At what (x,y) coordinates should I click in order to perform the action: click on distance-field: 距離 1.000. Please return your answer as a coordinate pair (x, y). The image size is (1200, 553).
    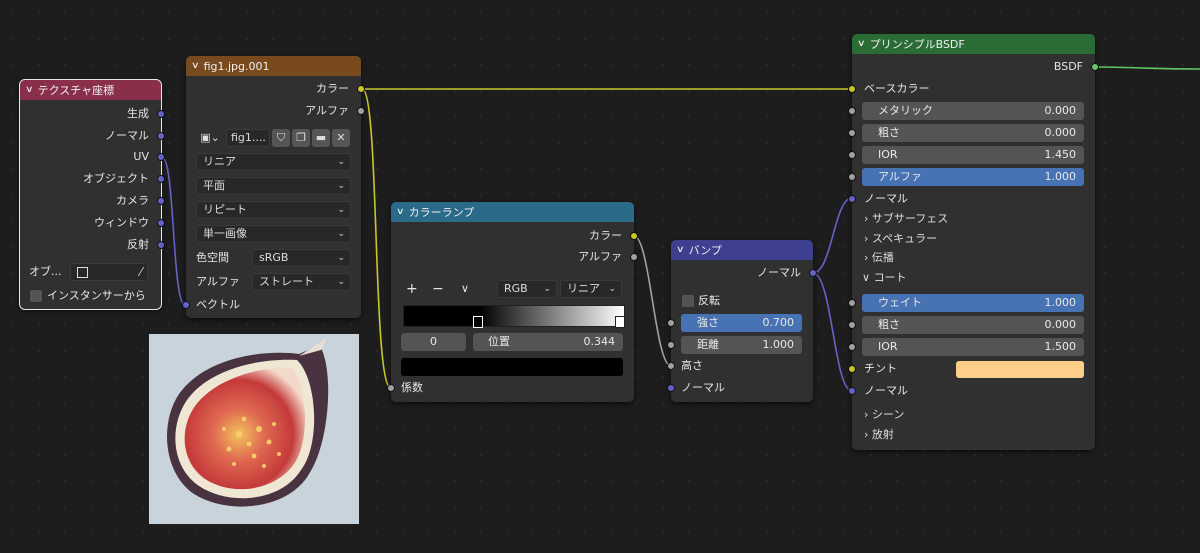
    Looking at the image, I should click on (741, 345).